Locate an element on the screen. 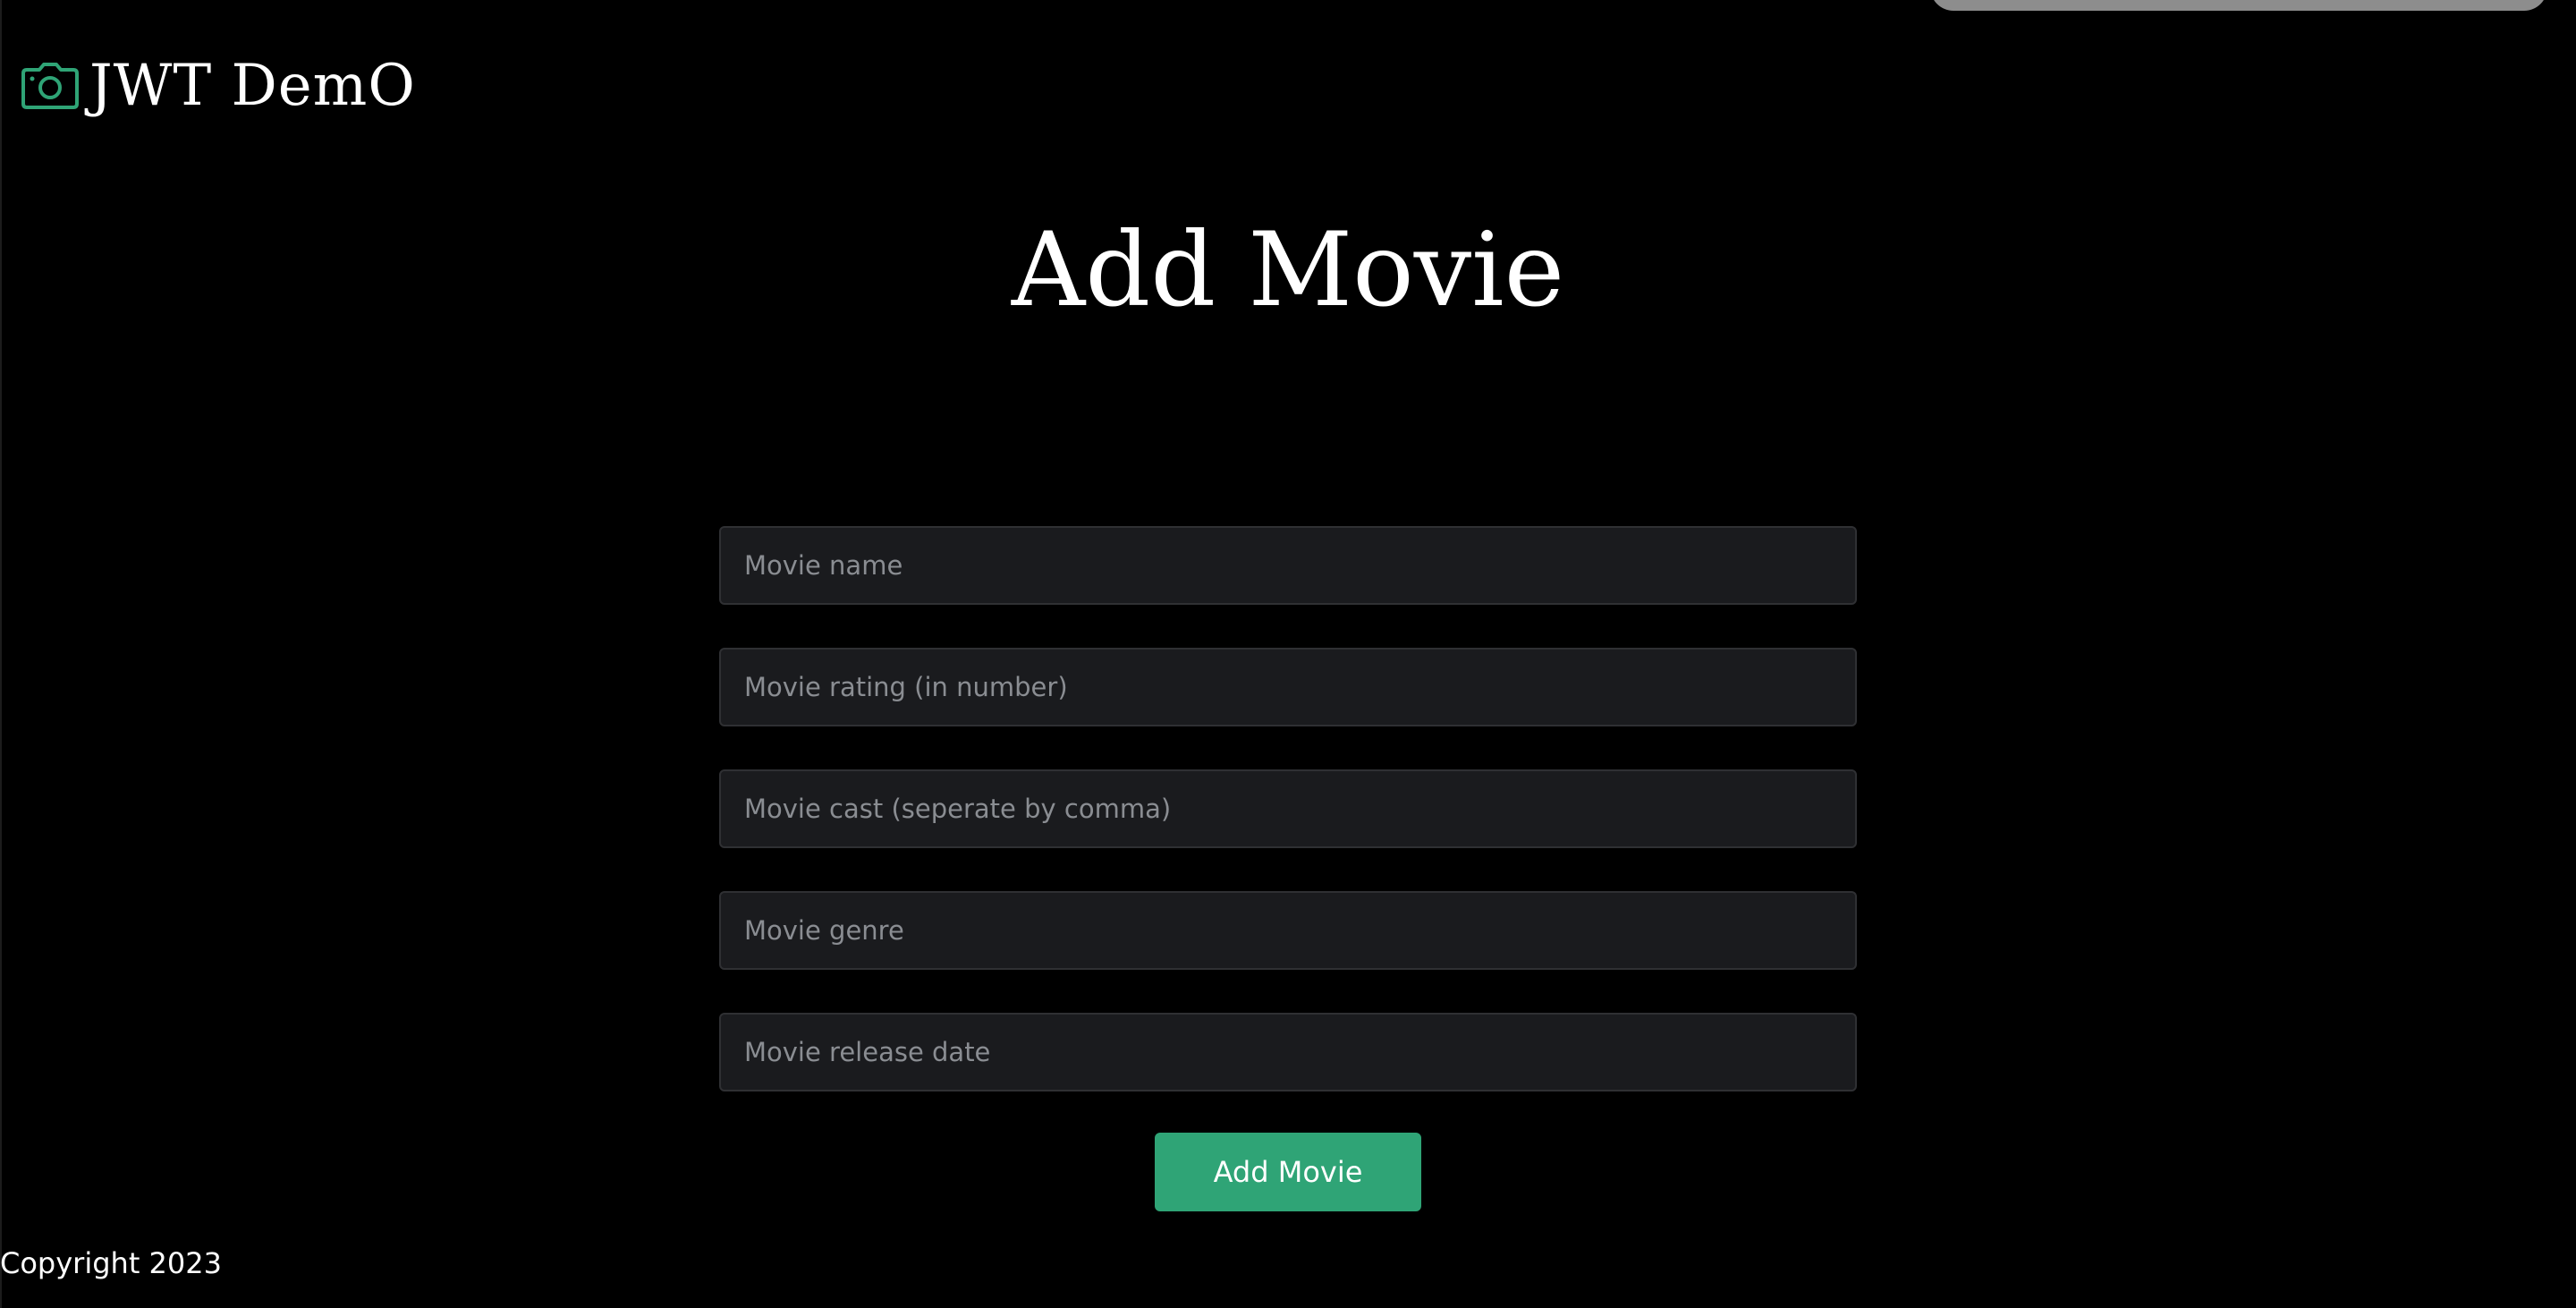  copyright-footer: Copyright 2023 is located at coordinates (111, 1263).